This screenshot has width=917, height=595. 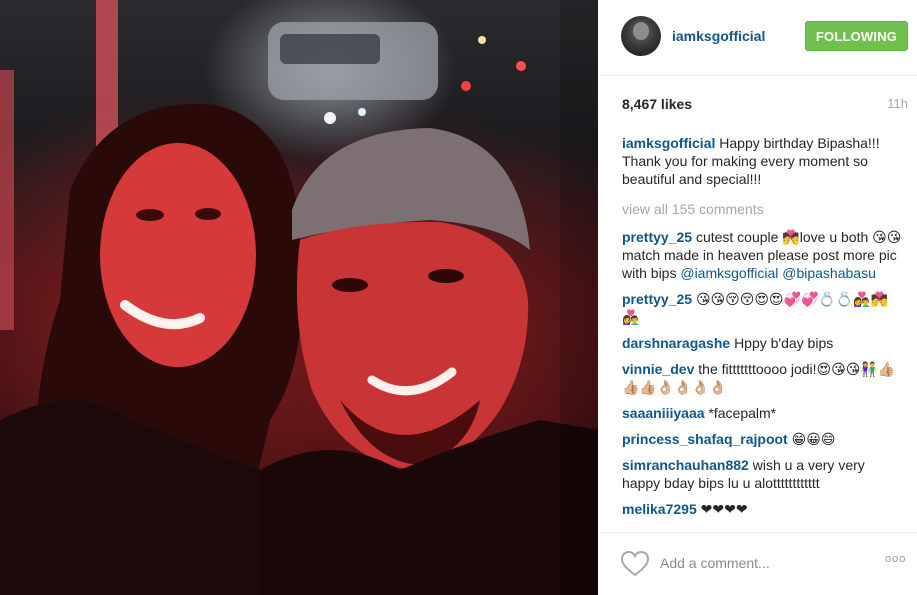 What do you see at coordinates (765, 105) in the screenshot?
I see `post-meta: 8,467 likes 11h` at bounding box center [765, 105].